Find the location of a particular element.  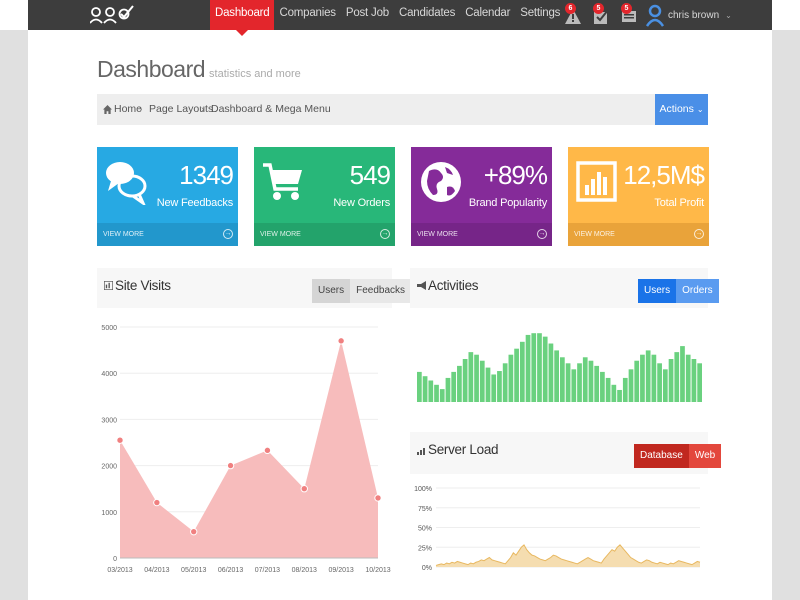

activities-chart is located at coordinates (559, 367).